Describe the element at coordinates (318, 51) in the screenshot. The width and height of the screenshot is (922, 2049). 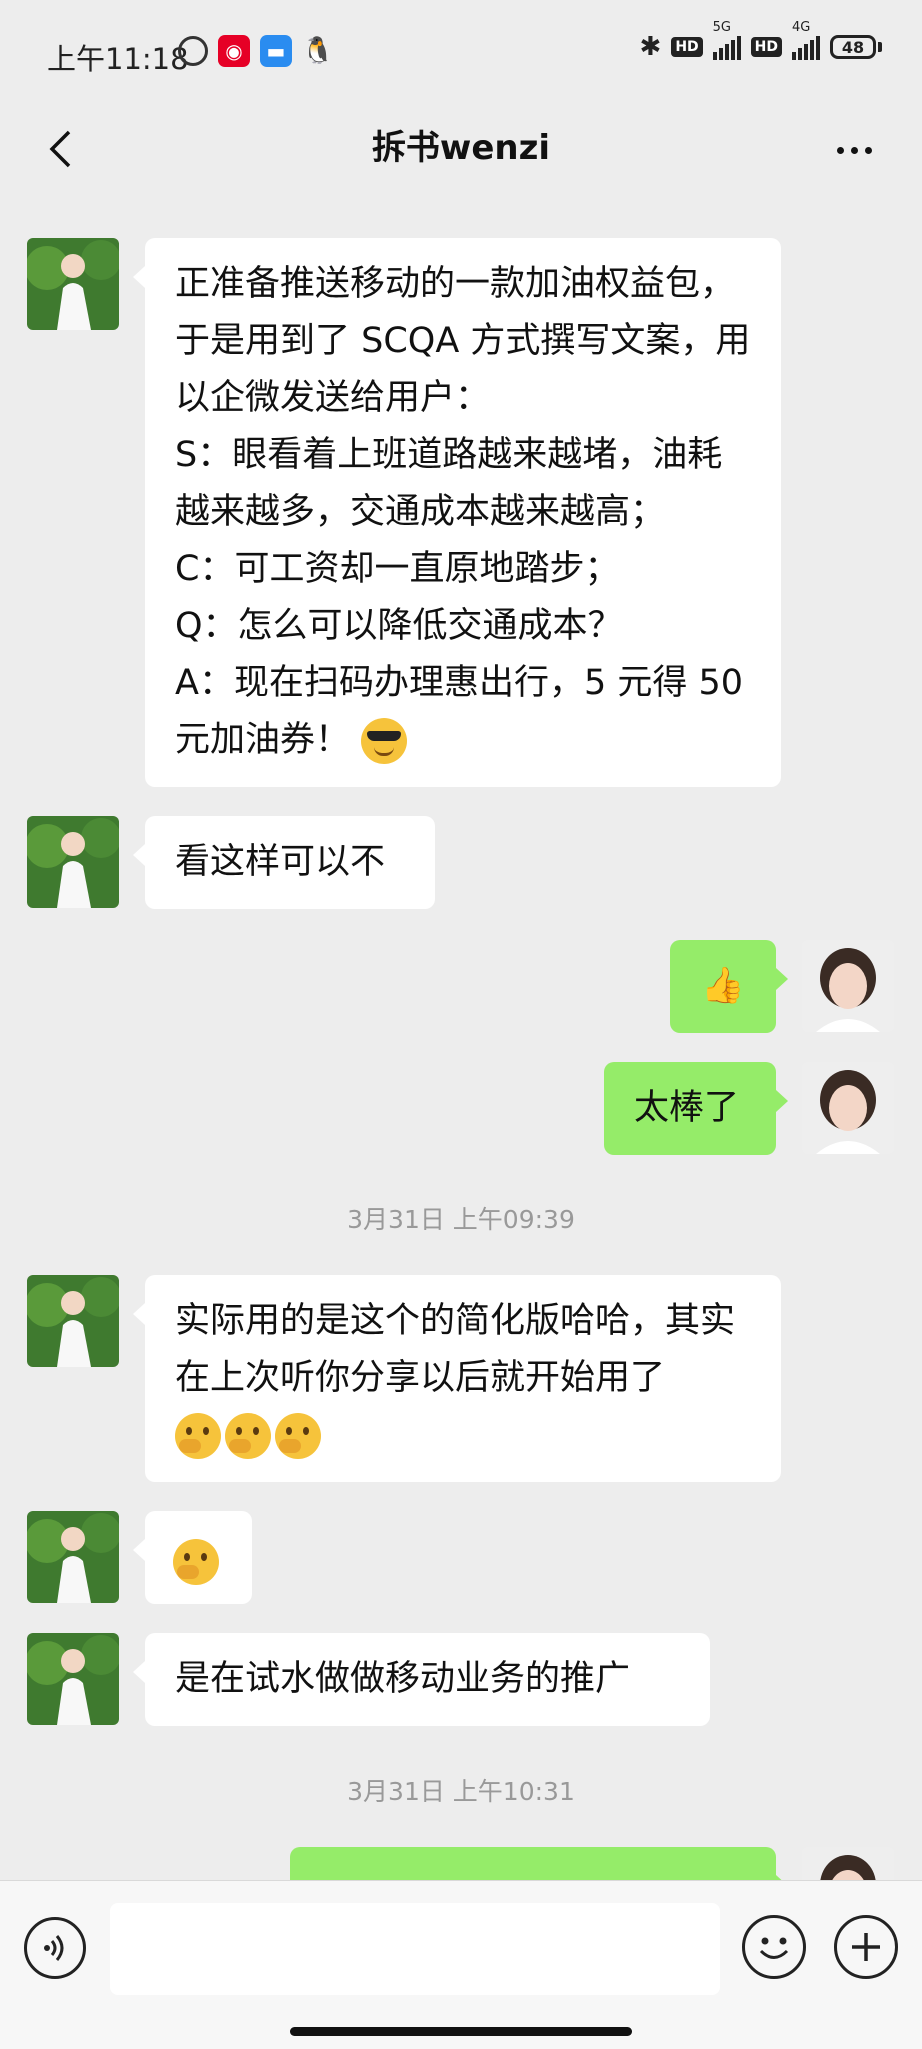
I see `qq-icon: 🐧` at that location.